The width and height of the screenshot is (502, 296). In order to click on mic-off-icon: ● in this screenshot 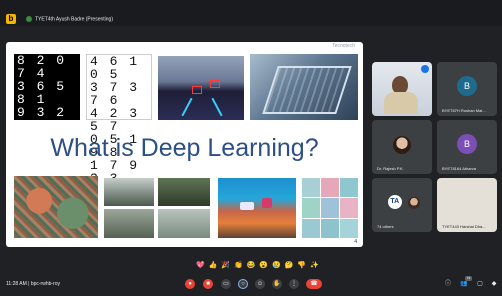, I will do `click(190, 284)`.